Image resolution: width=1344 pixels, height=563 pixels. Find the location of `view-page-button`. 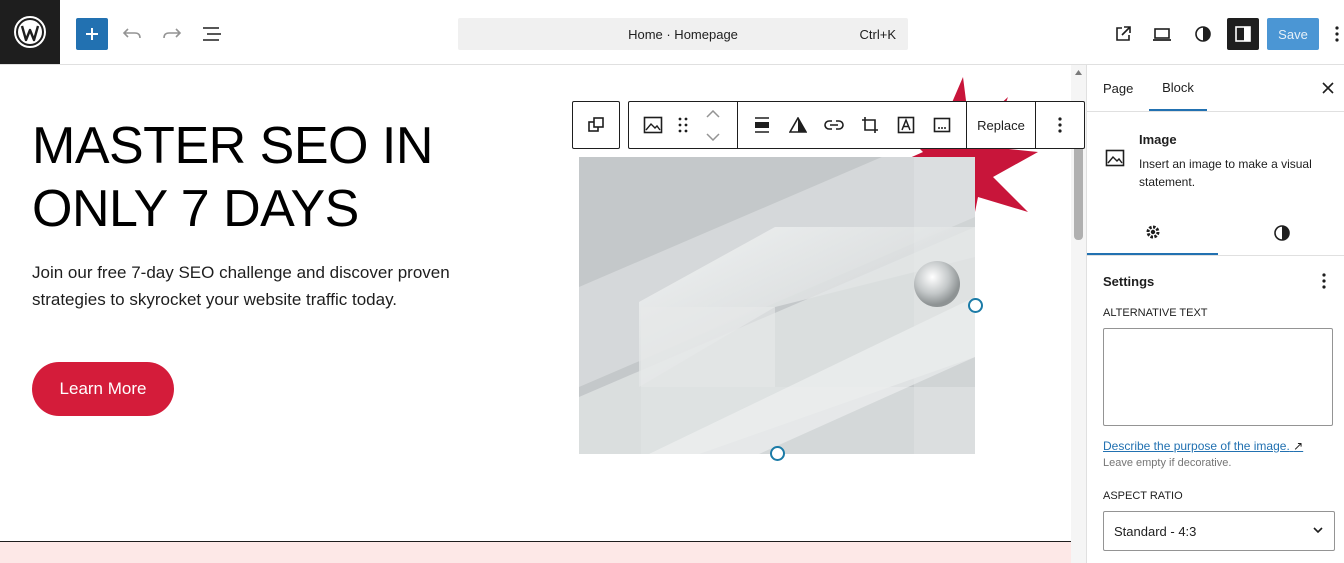

view-page-button is located at coordinates (1123, 34).